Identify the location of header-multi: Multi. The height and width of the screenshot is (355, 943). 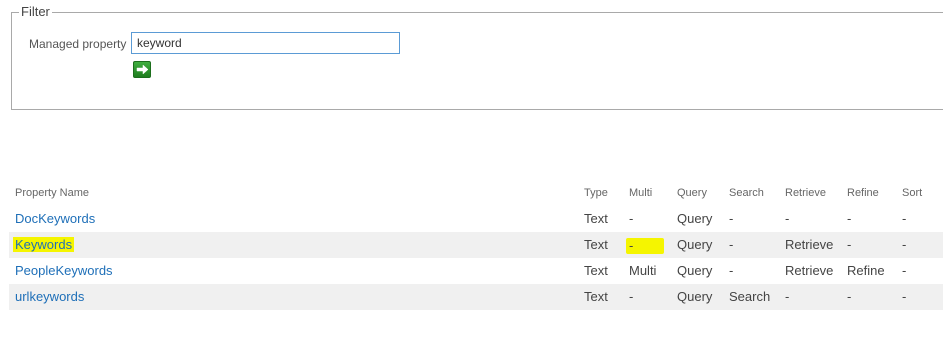
(640, 193).